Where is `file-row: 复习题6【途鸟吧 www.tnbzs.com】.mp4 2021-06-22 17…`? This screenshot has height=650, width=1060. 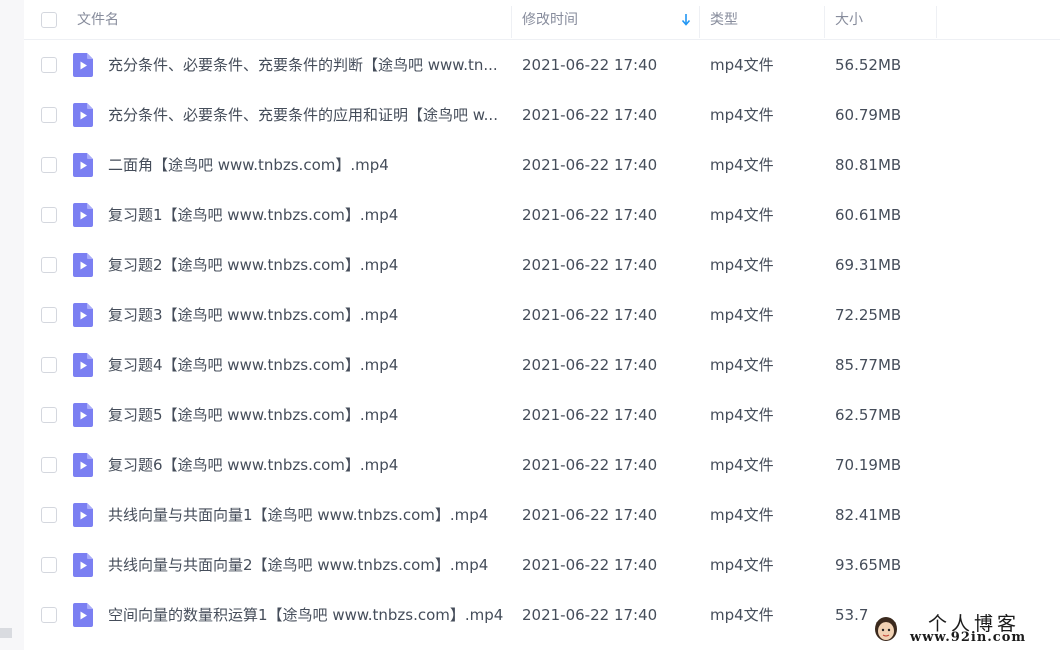
file-row: 复习题6【途鸟吧 www.tnbzs.com】.mp4 2021-06-22 17… is located at coordinates (542, 465).